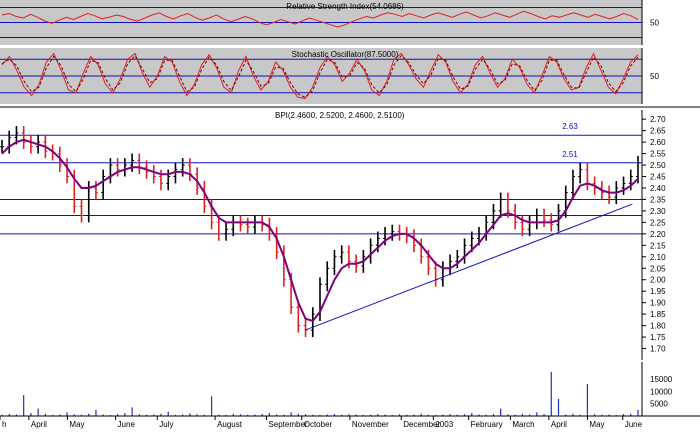  Describe the element at coordinates (4, 424) in the screenshot. I see `x-tick-label: h` at that location.